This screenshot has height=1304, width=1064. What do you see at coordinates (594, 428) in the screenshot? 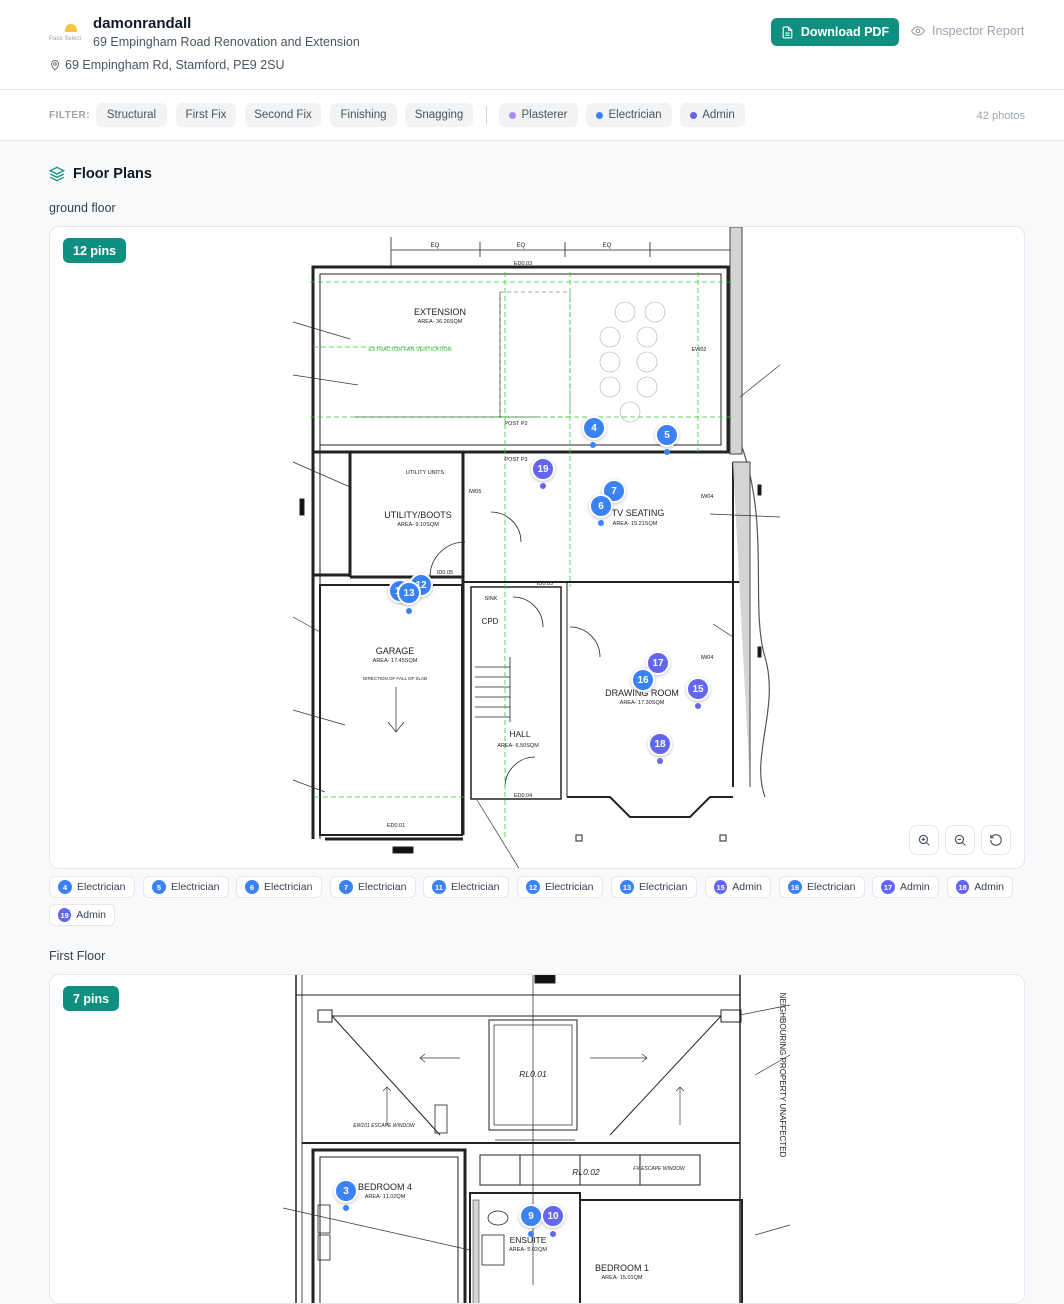
I see `plan-pin: 4` at bounding box center [594, 428].